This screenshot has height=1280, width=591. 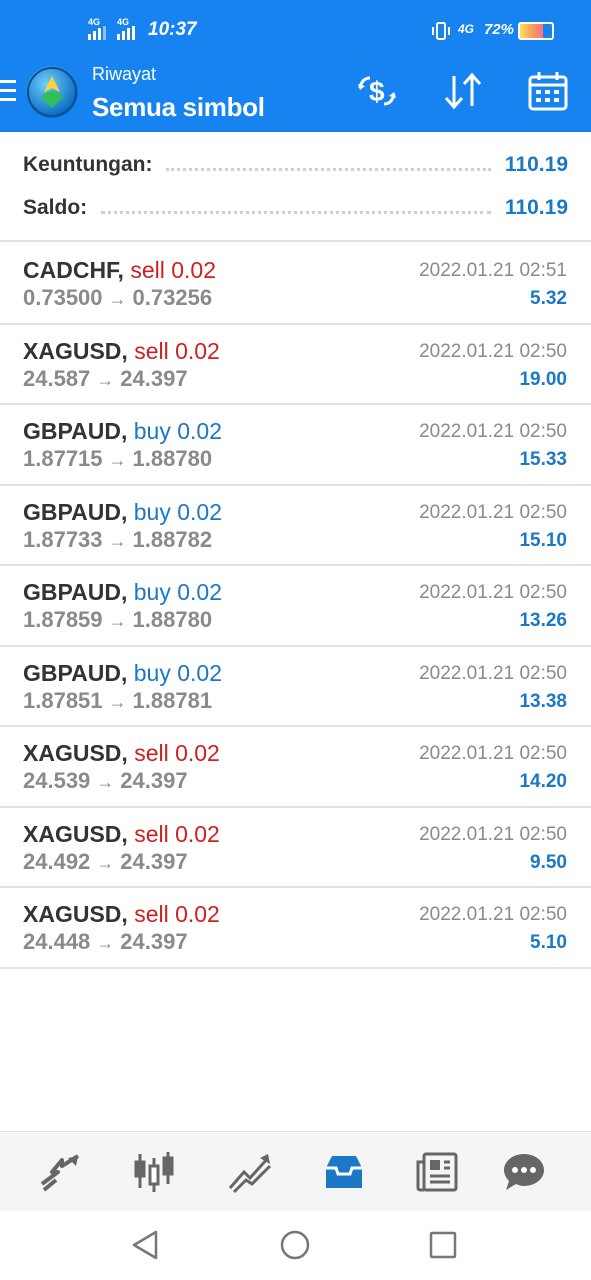 I want to click on system-nav-bar, so click(x=295, y=1245).